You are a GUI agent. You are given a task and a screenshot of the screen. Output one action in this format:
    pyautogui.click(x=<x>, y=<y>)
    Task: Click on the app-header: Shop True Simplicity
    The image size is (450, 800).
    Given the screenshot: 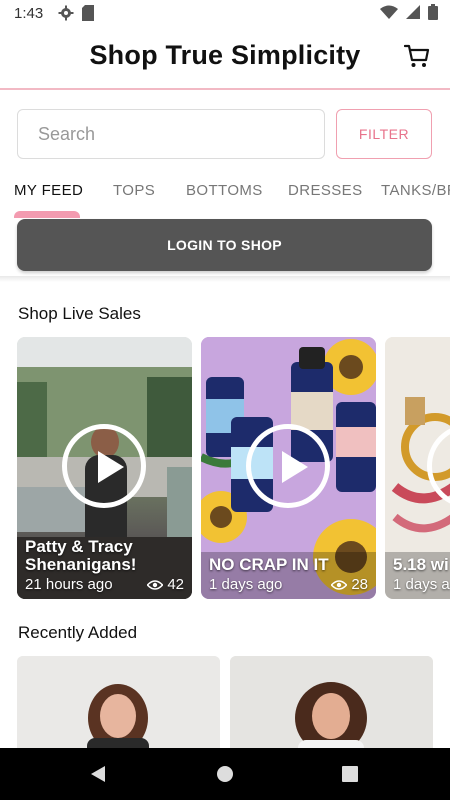 What is the action you would take?
    pyautogui.click(x=225, y=58)
    